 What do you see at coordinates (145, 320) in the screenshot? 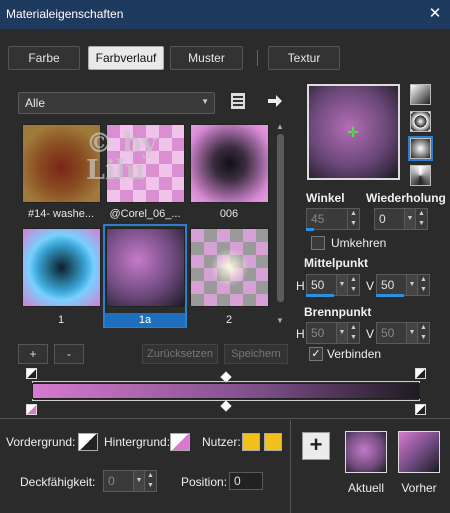
I see `thumb-label: 1a` at bounding box center [145, 320].